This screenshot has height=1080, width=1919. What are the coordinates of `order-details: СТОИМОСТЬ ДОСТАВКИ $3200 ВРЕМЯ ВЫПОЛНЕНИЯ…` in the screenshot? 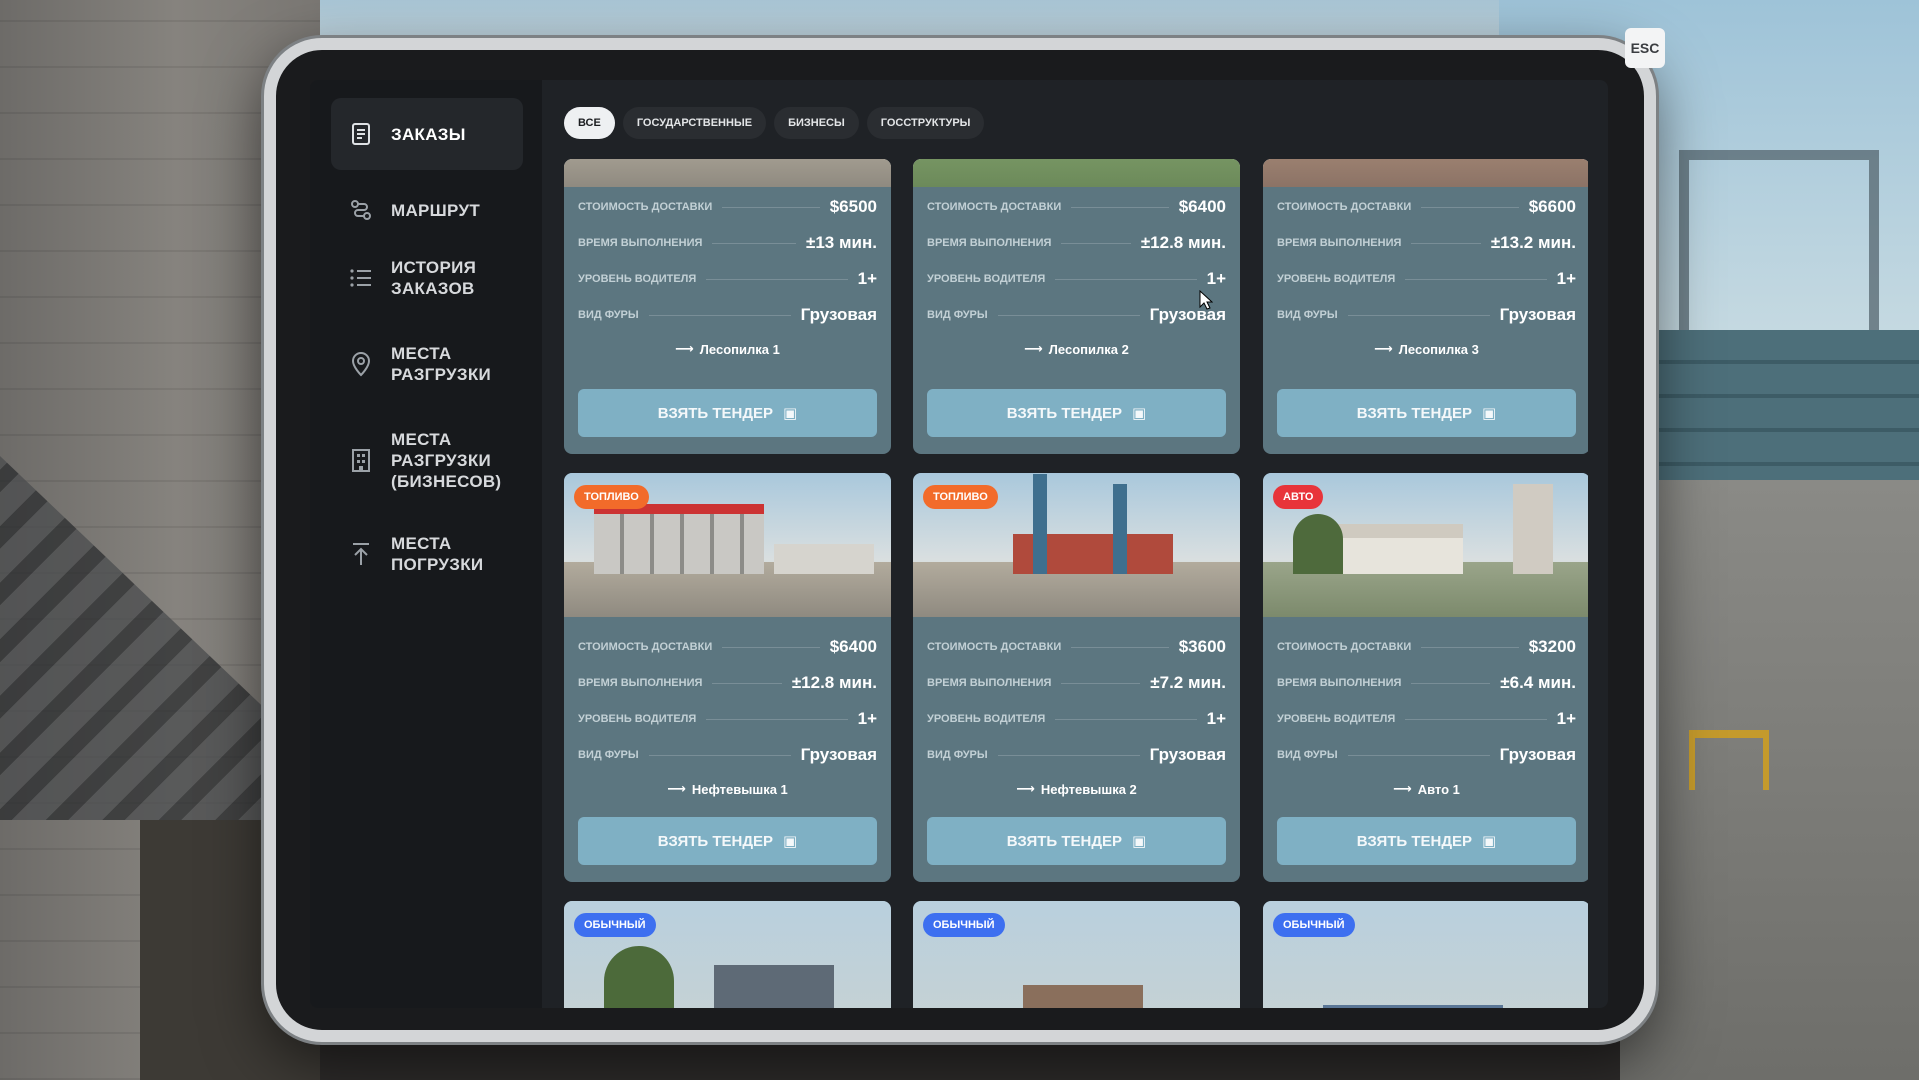 It's located at (1426, 717).